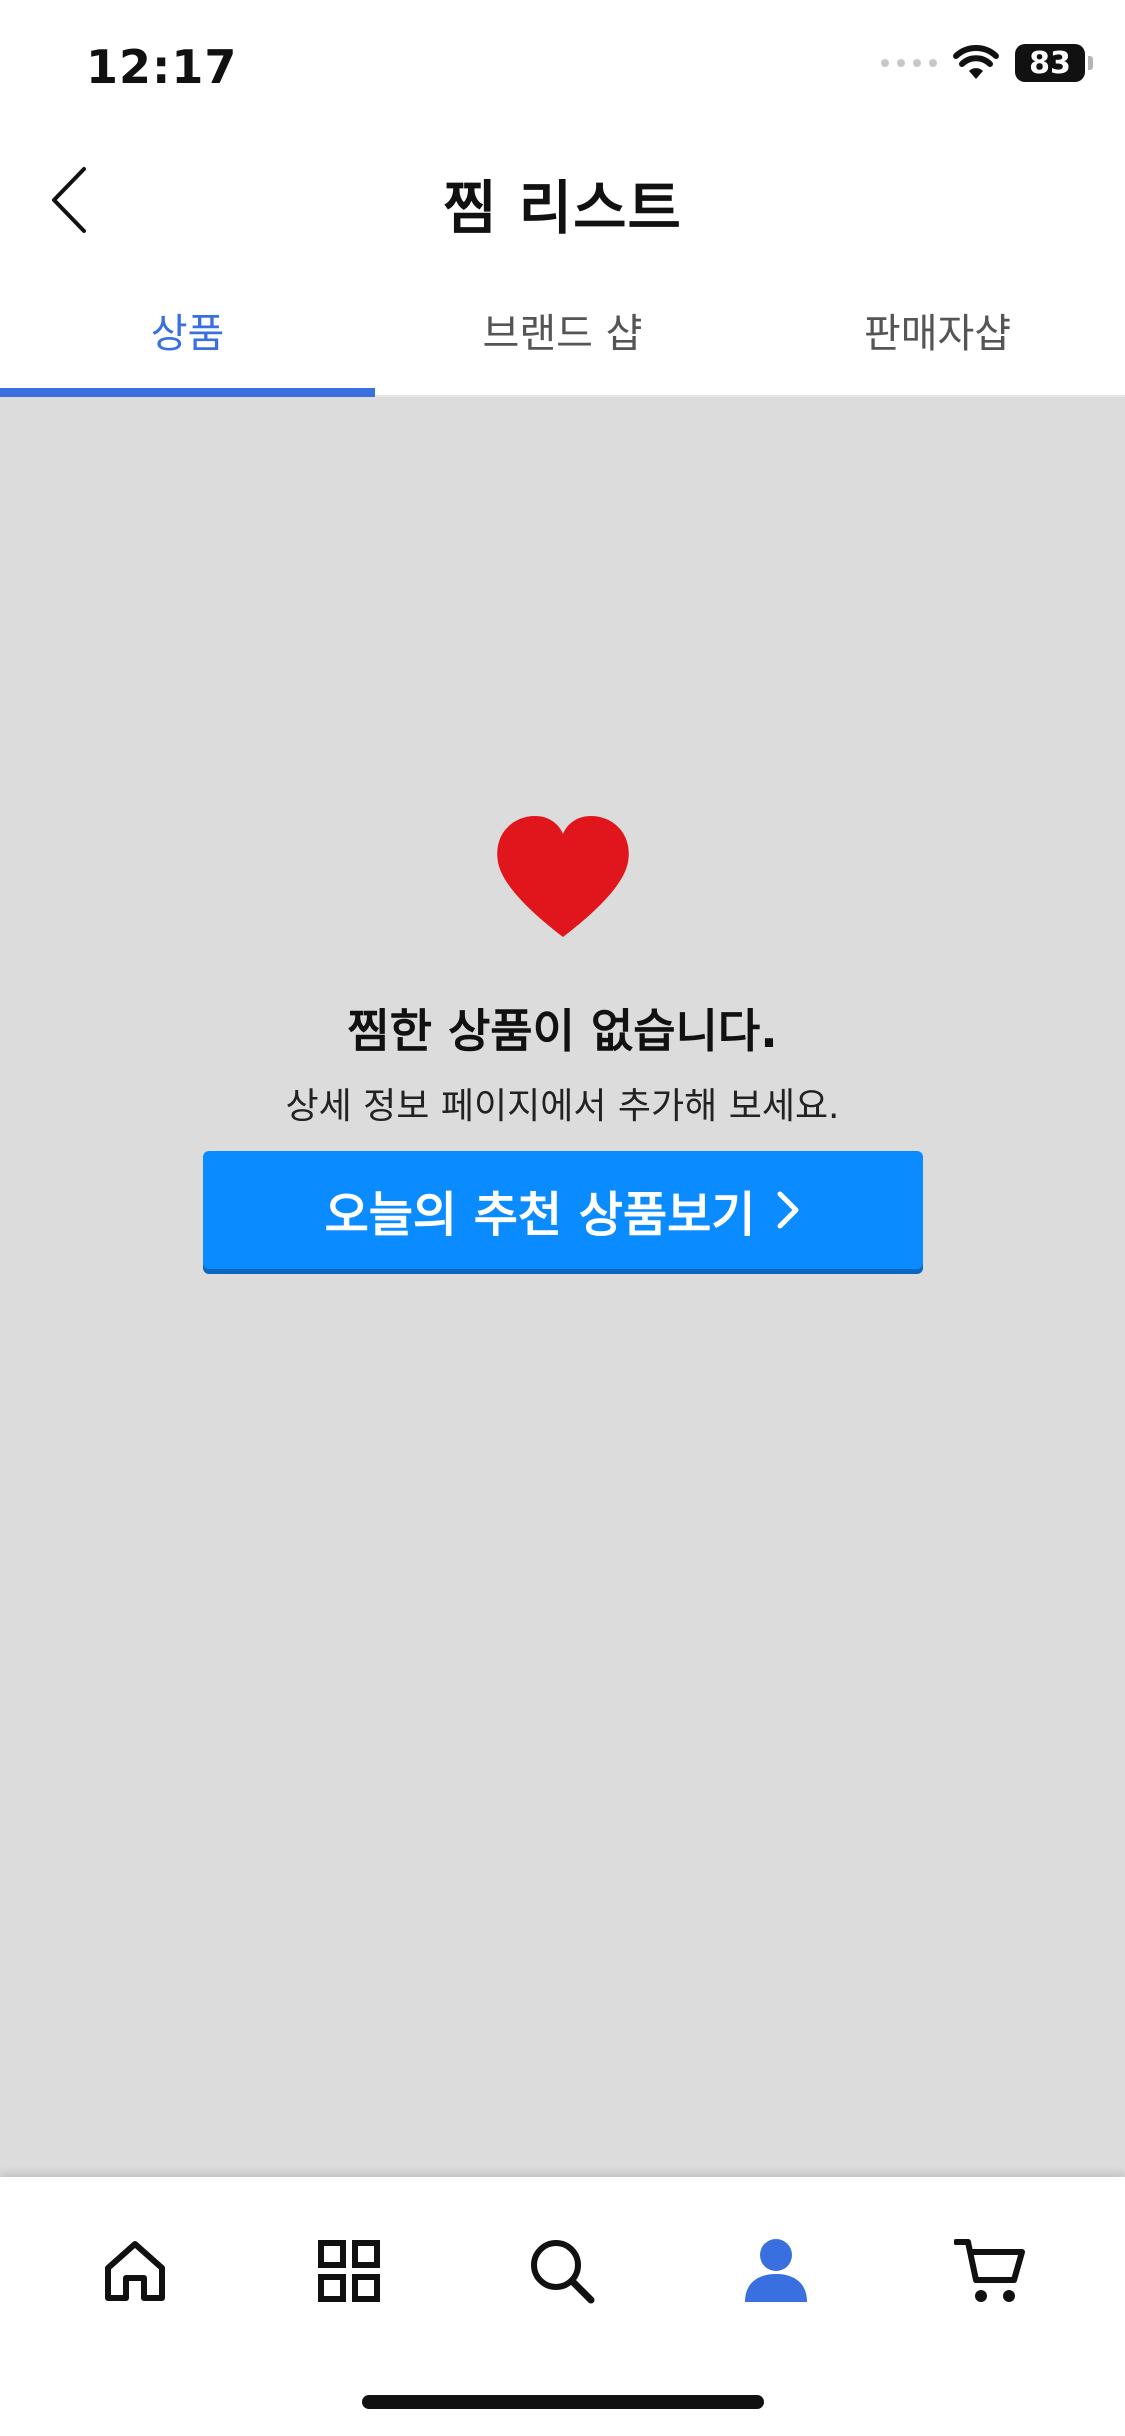  Describe the element at coordinates (563, 2402) in the screenshot. I see `home-indicator` at that location.